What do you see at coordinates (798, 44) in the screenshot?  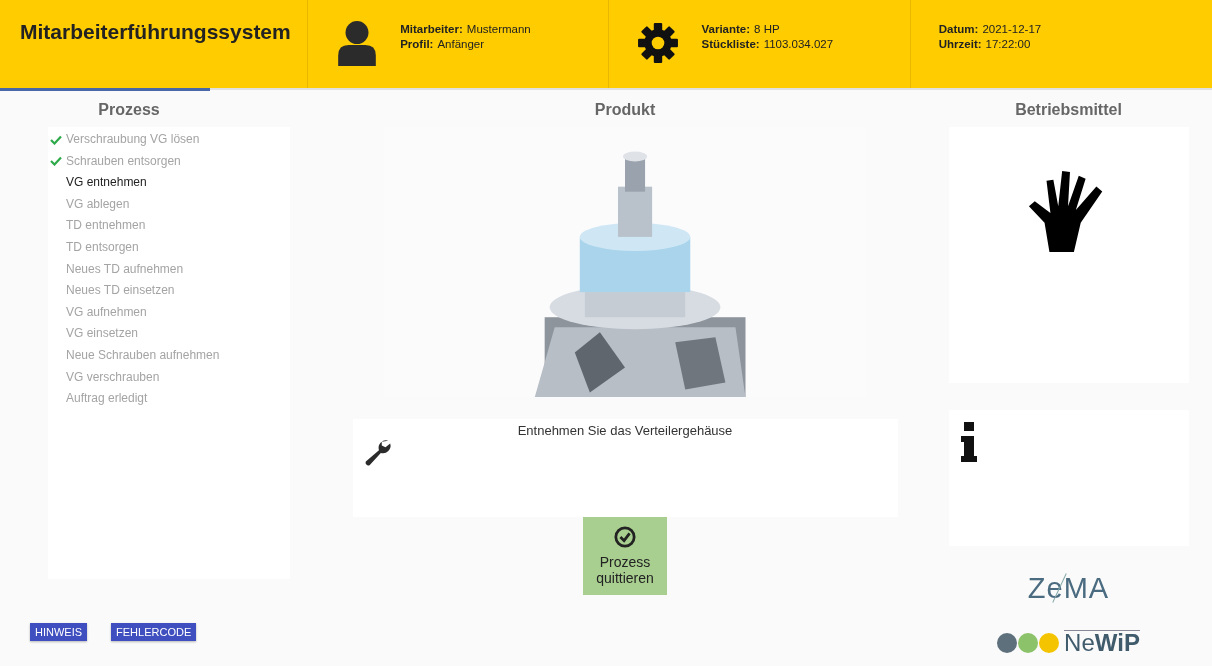 I see `field-value: 1103.034.027` at bounding box center [798, 44].